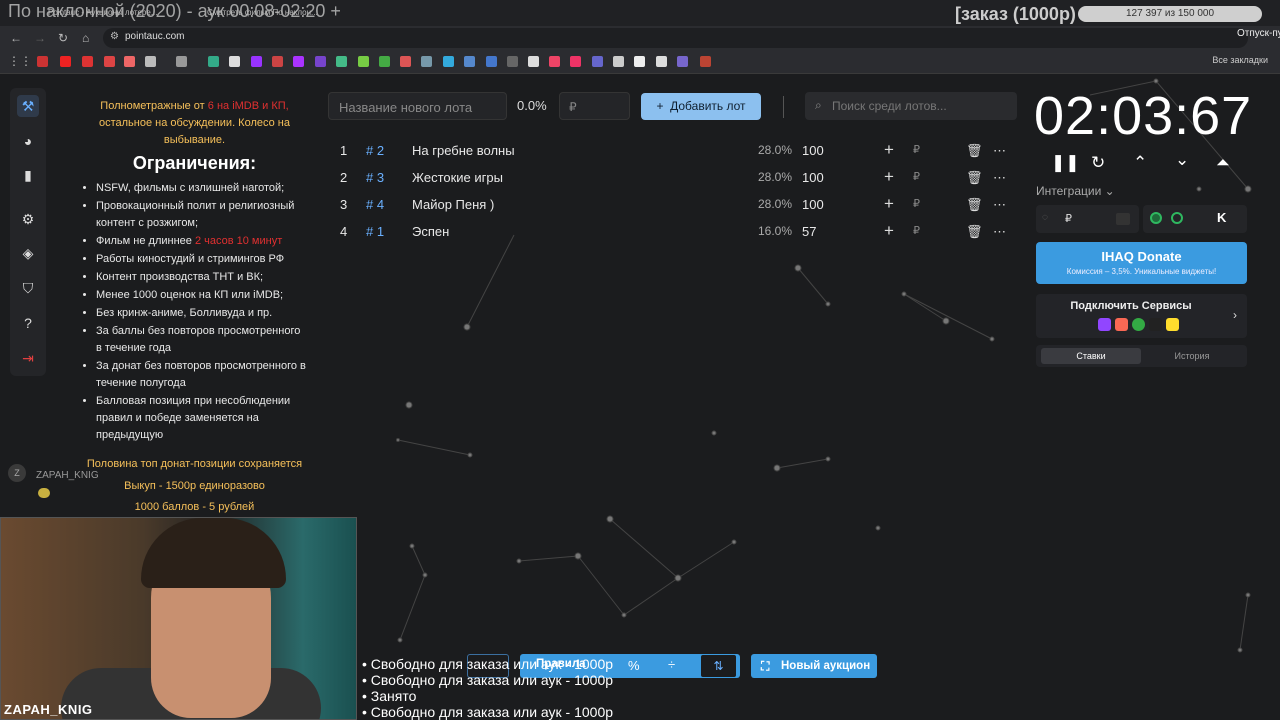 The image size is (1280, 720). I want to click on vk-icon, so click(491, 61).